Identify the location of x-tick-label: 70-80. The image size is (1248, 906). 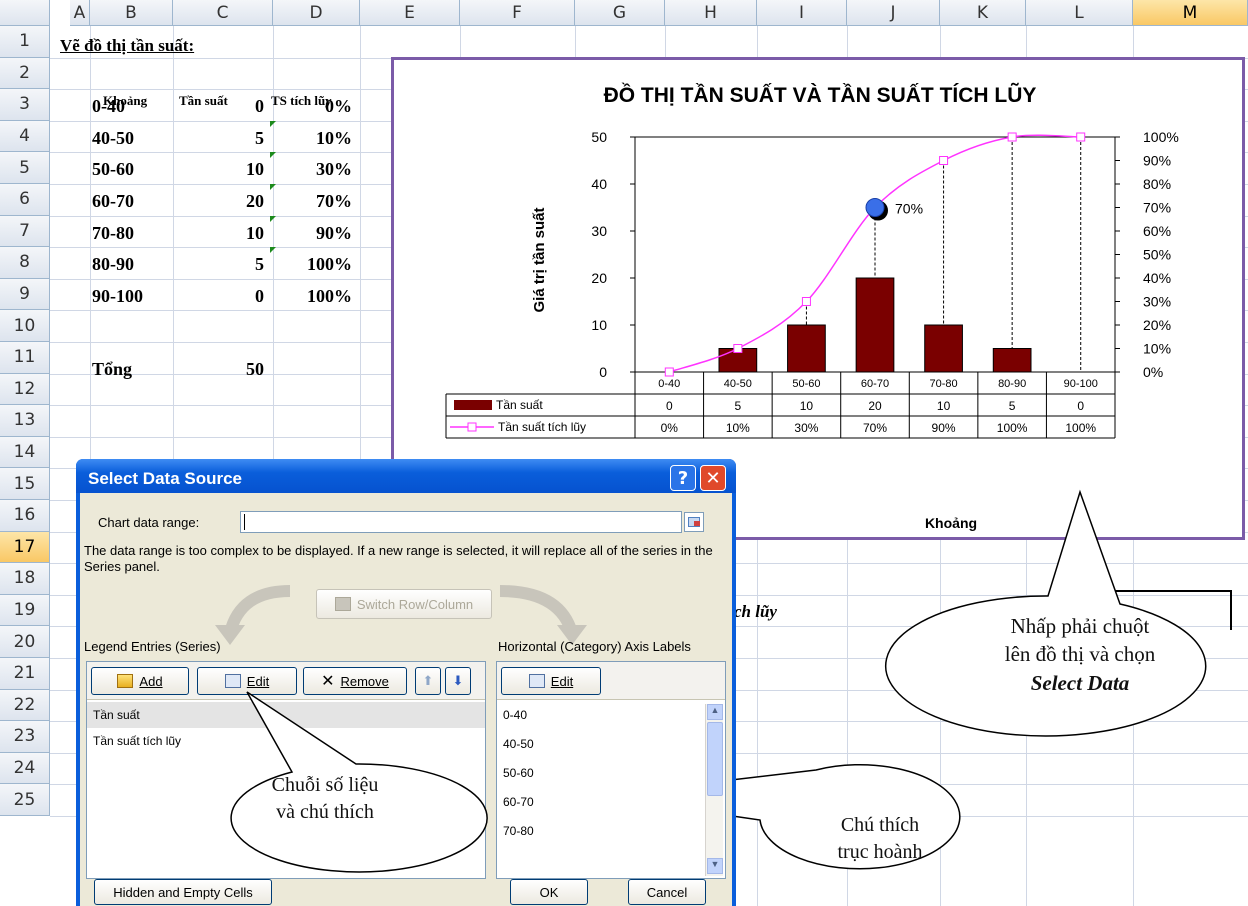
(944, 384).